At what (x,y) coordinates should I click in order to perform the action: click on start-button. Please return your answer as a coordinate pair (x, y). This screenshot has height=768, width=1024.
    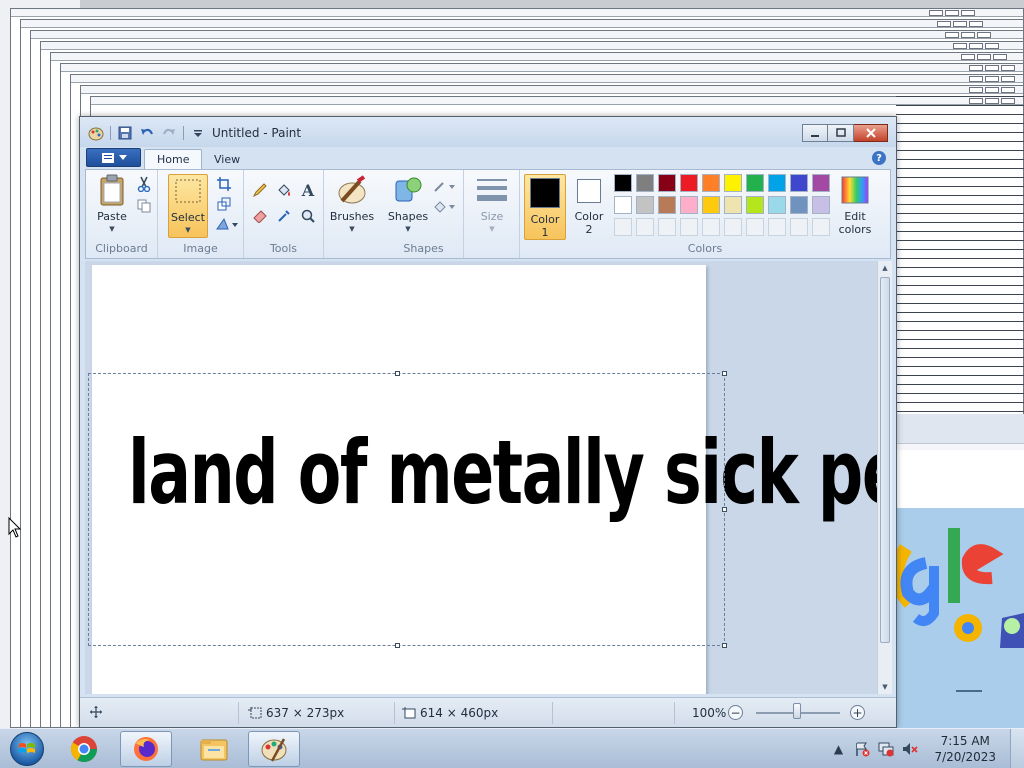
    Looking at the image, I should click on (27, 749).